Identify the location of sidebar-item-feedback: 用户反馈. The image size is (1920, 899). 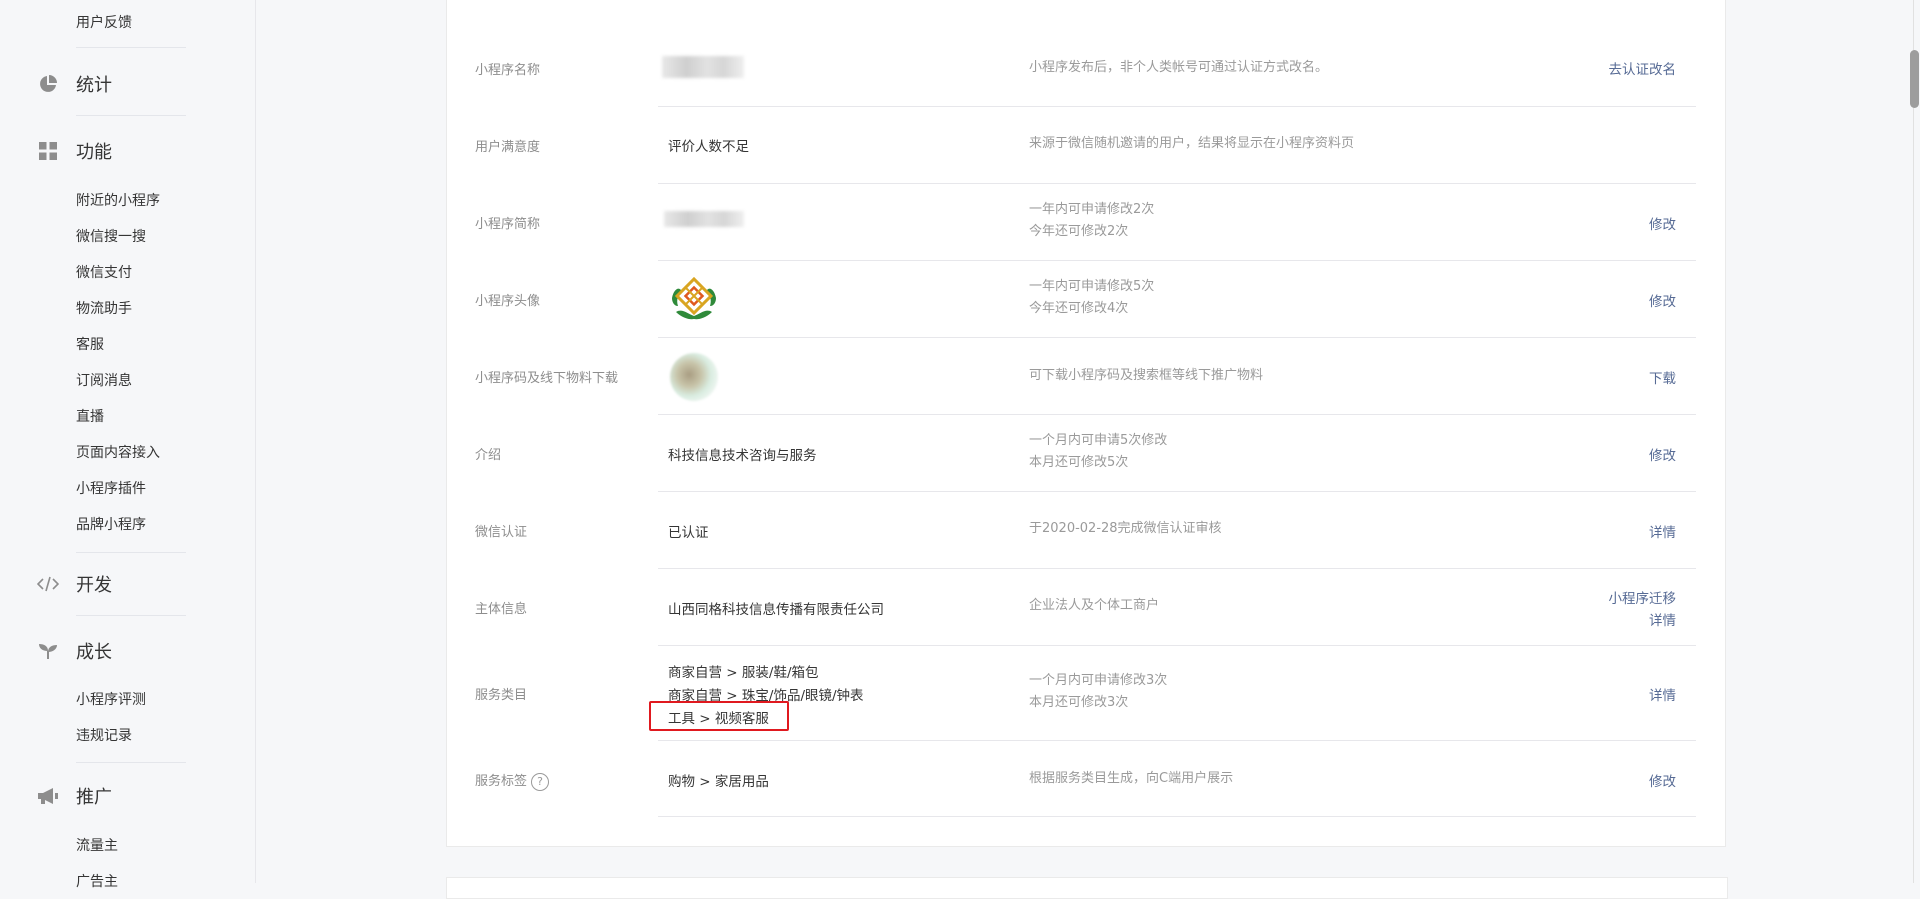
(104, 22).